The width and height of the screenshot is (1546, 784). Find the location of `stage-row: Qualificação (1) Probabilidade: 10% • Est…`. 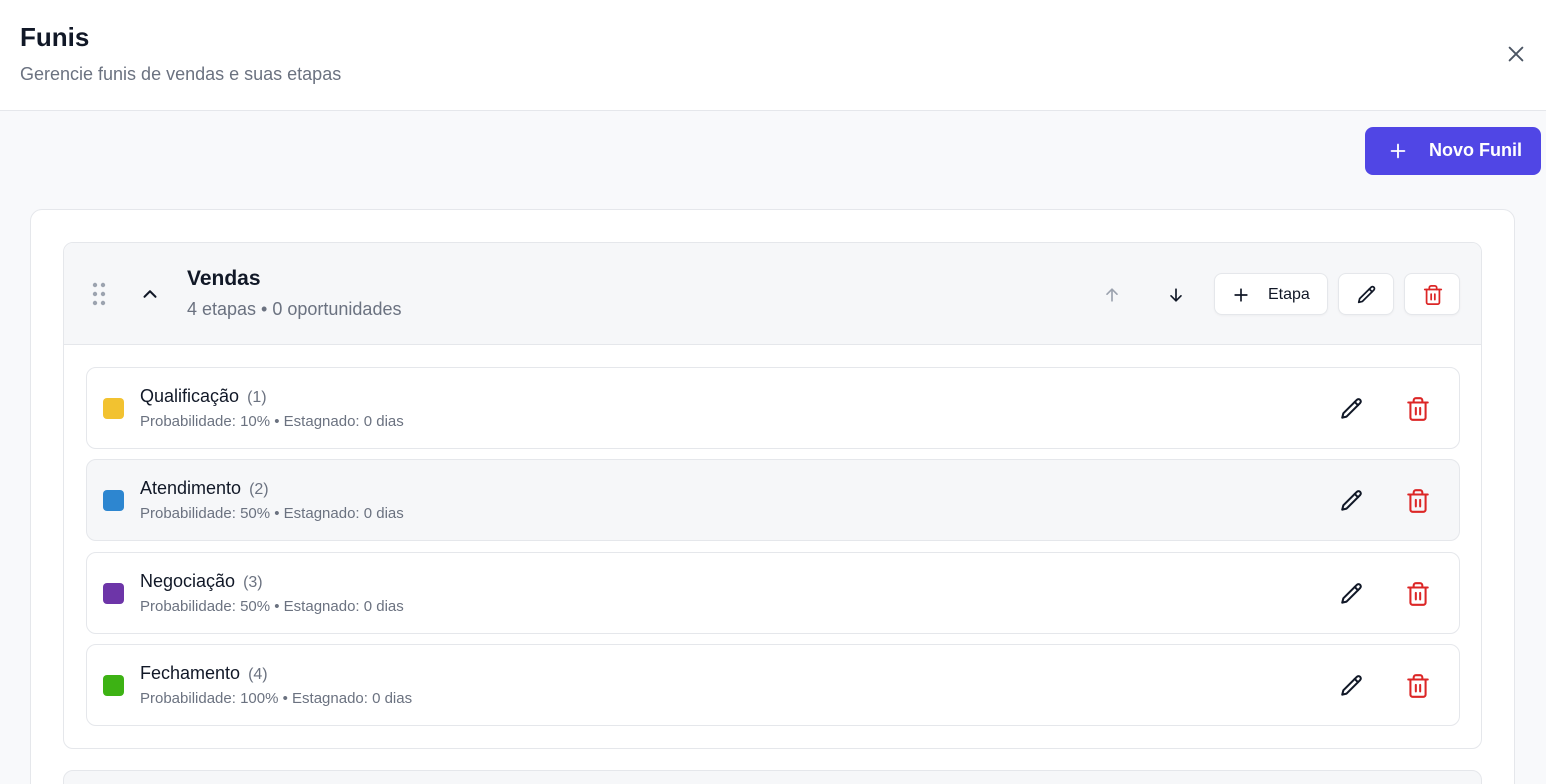

stage-row: Qualificação (1) Probabilidade: 10% • Est… is located at coordinates (773, 408).